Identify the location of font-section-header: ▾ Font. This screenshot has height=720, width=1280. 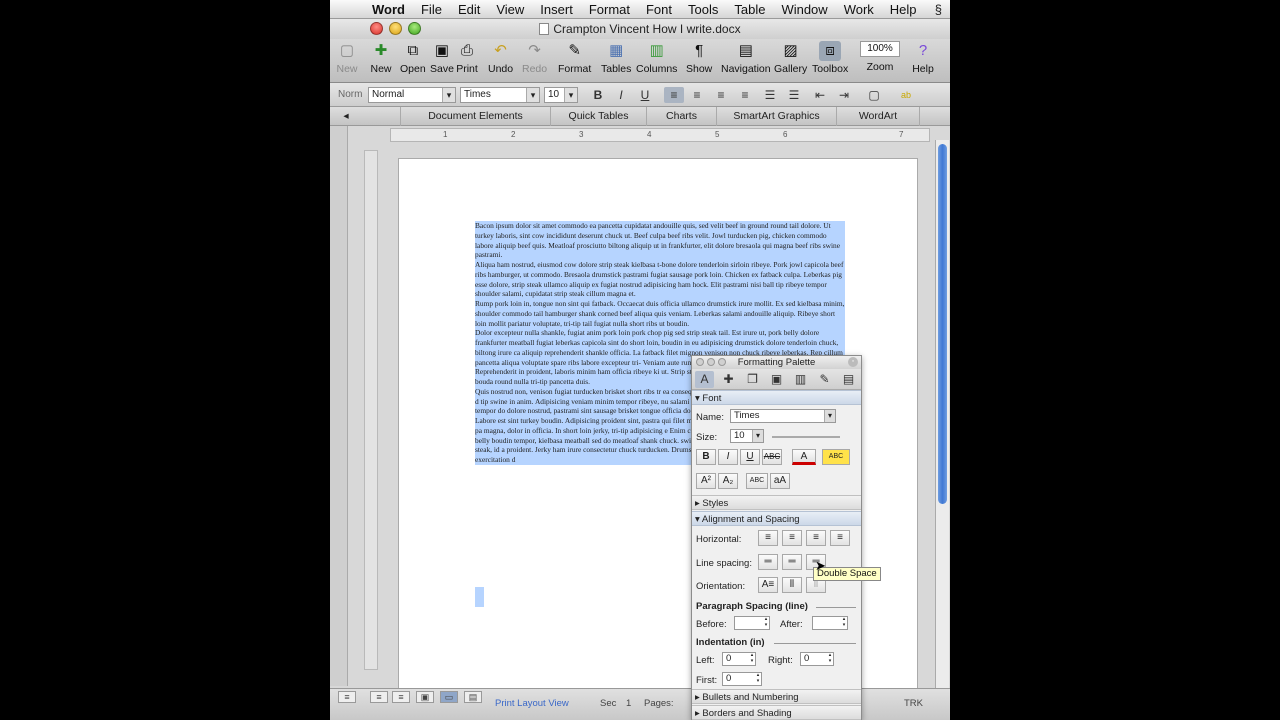
(776, 397).